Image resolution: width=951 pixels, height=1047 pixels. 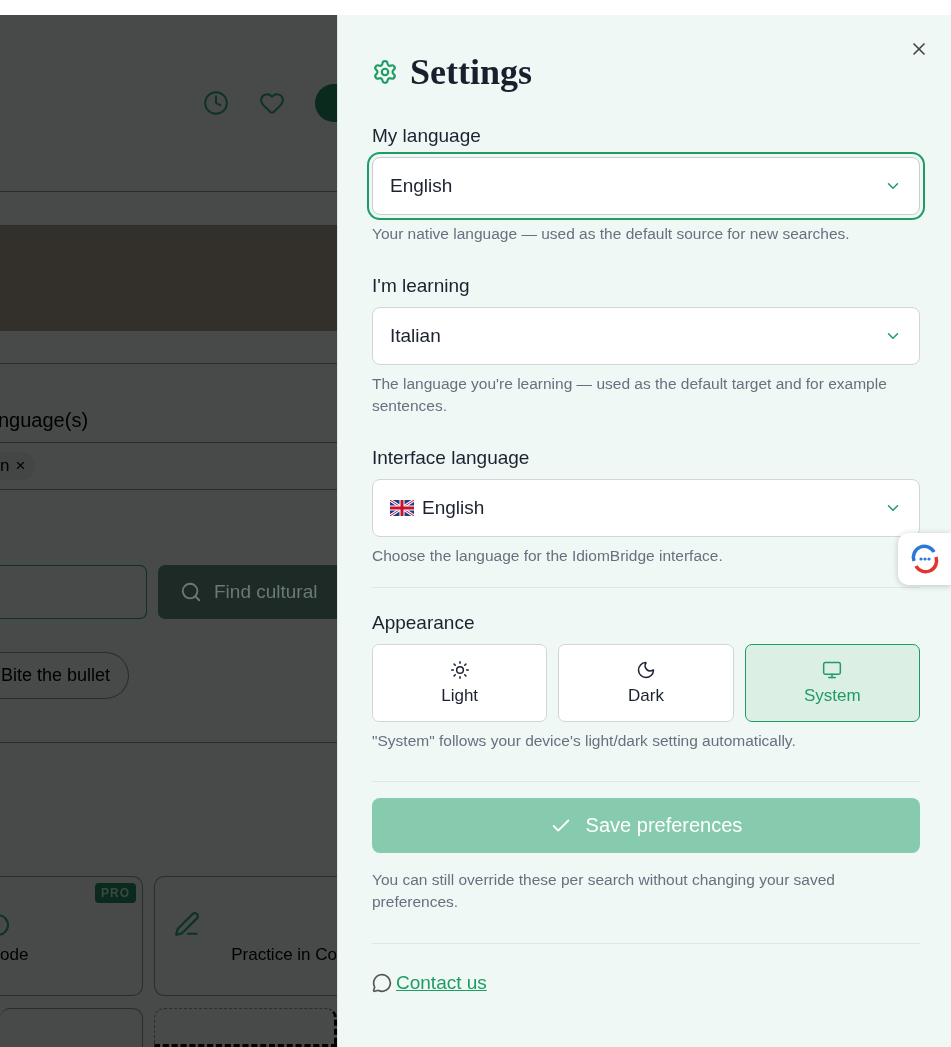 What do you see at coordinates (216, 102) in the screenshot?
I see `clock-icon` at bounding box center [216, 102].